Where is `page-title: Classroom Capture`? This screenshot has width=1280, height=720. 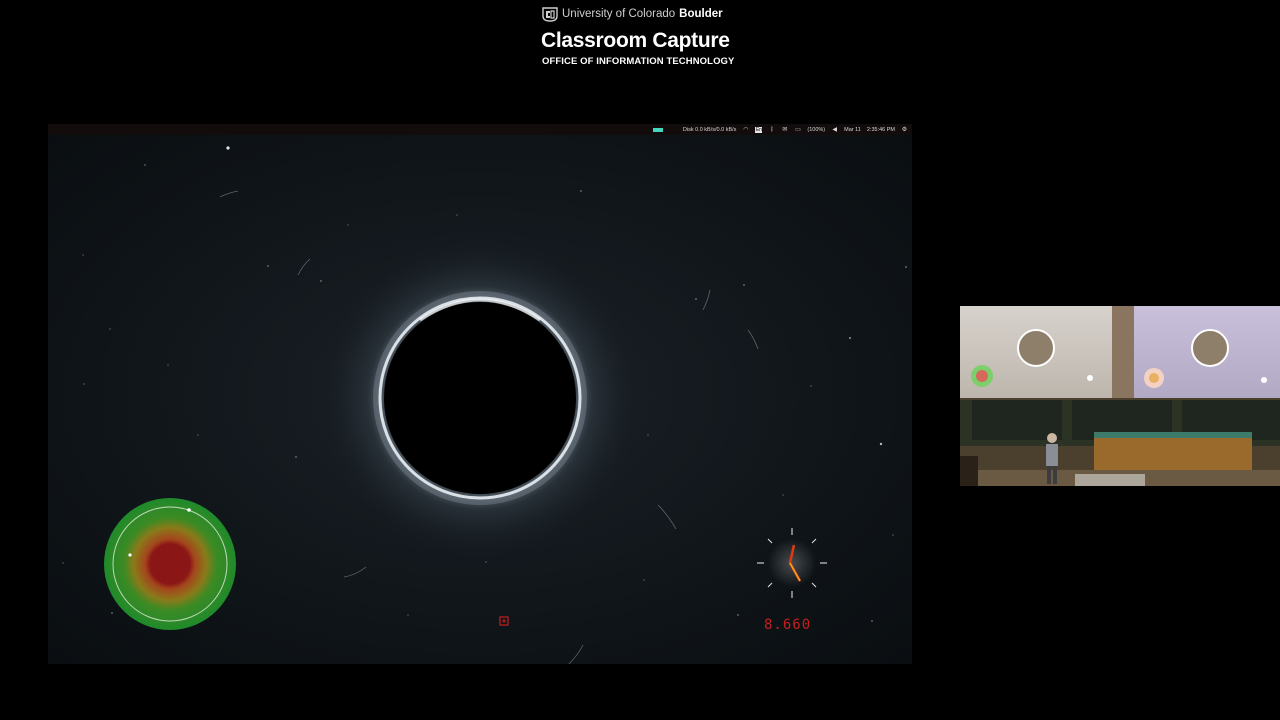
page-title: Classroom Capture is located at coordinates (635, 40).